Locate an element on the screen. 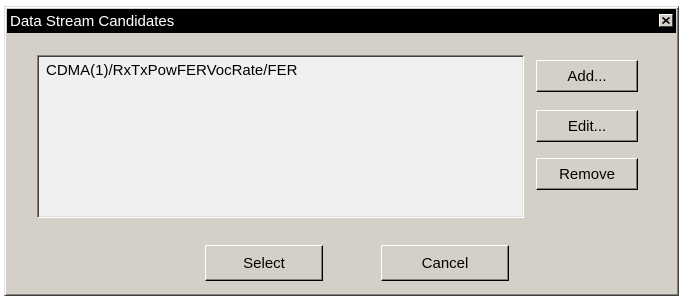 The image size is (685, 303). remove-button: Remove is located at coordinates (587, 174).